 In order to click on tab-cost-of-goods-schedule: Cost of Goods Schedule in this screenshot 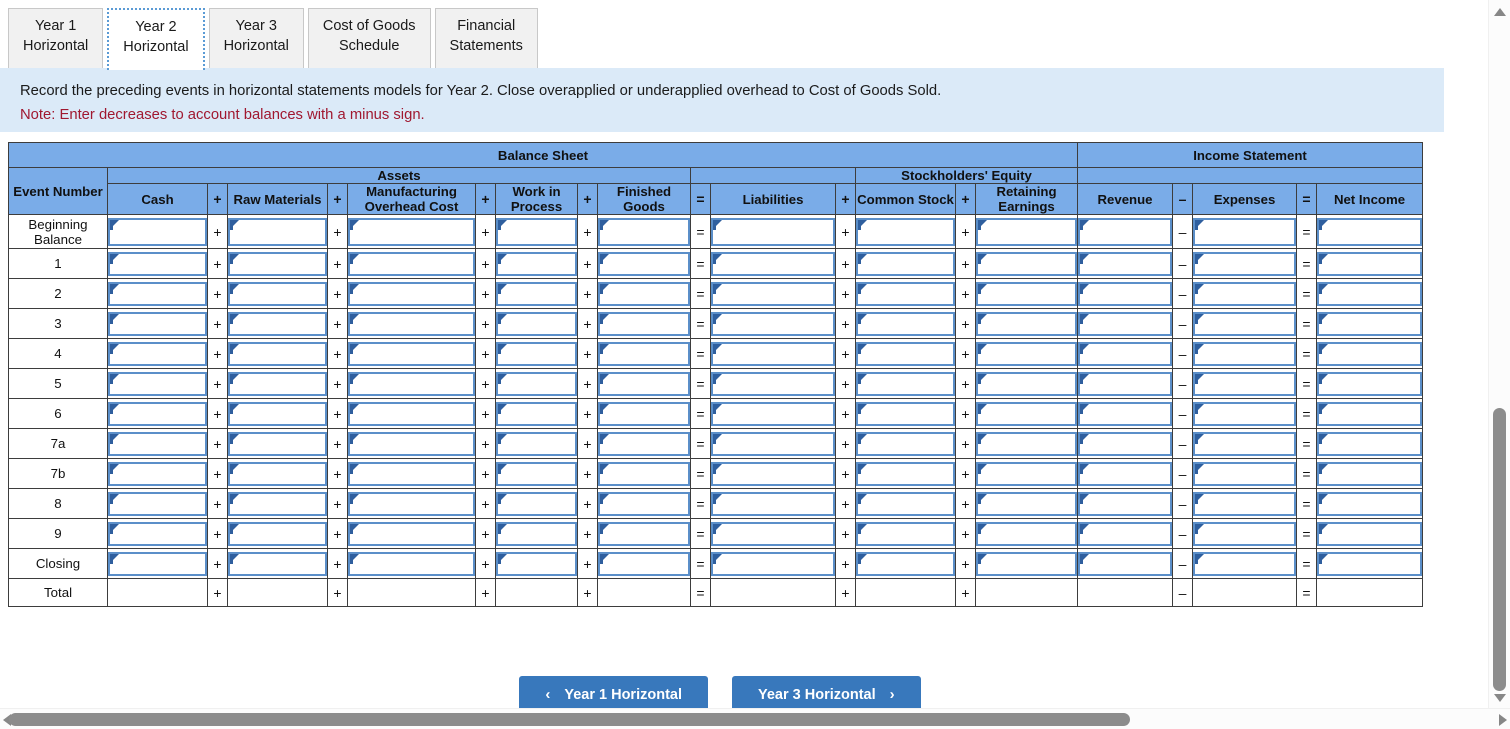, I will do `click(369, 38)`.